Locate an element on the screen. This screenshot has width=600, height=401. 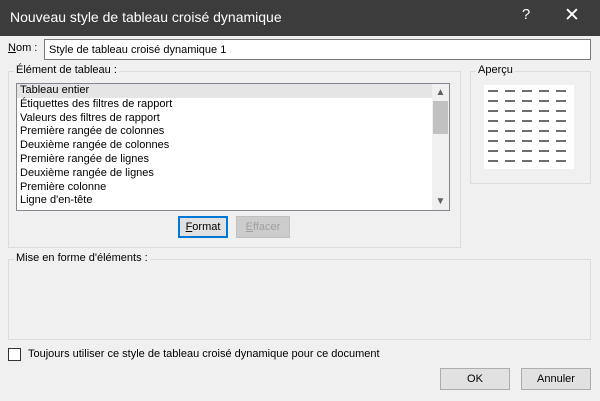
preview-table-icon is located at coordinates (529, 127).